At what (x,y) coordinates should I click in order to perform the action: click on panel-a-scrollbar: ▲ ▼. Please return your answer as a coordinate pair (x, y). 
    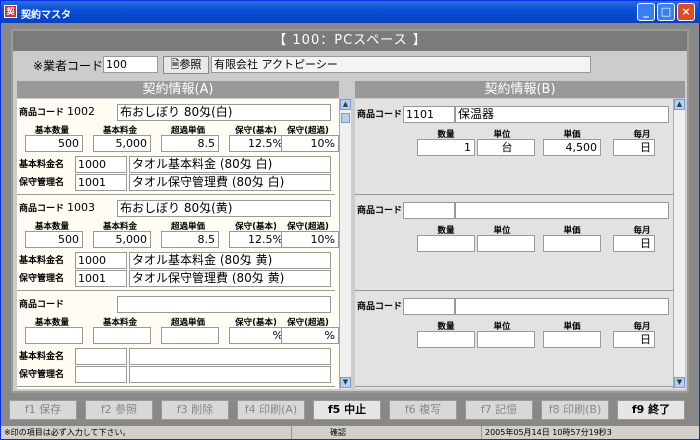
    Looking at the image, I should click on (345, 244).